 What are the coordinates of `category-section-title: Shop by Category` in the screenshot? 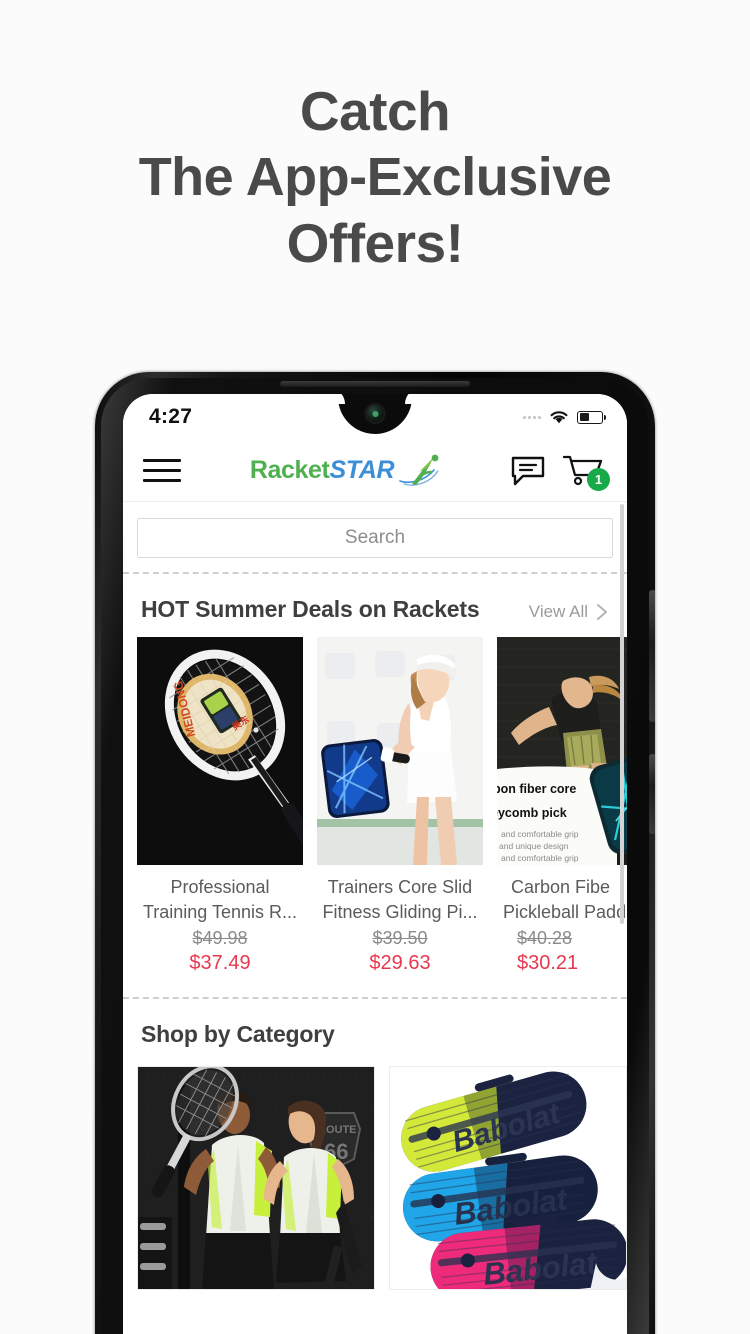 It's located at (238, 1034).